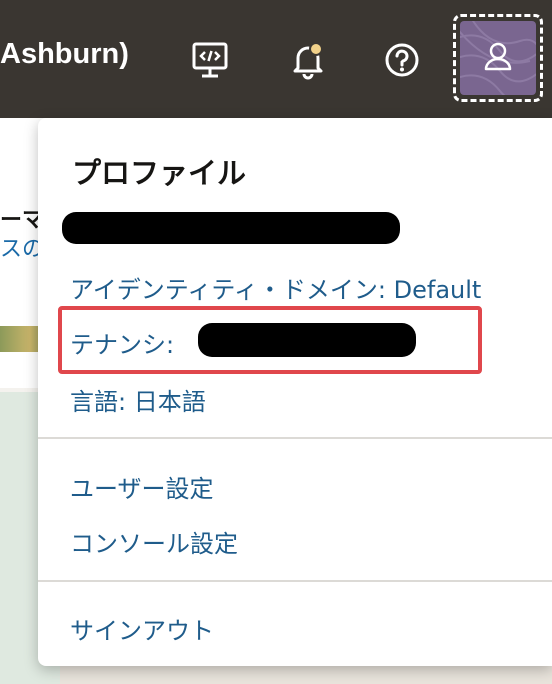 The width and height of the screenshot is (552, 684). I want to click on user-icon, so click(498, 56).